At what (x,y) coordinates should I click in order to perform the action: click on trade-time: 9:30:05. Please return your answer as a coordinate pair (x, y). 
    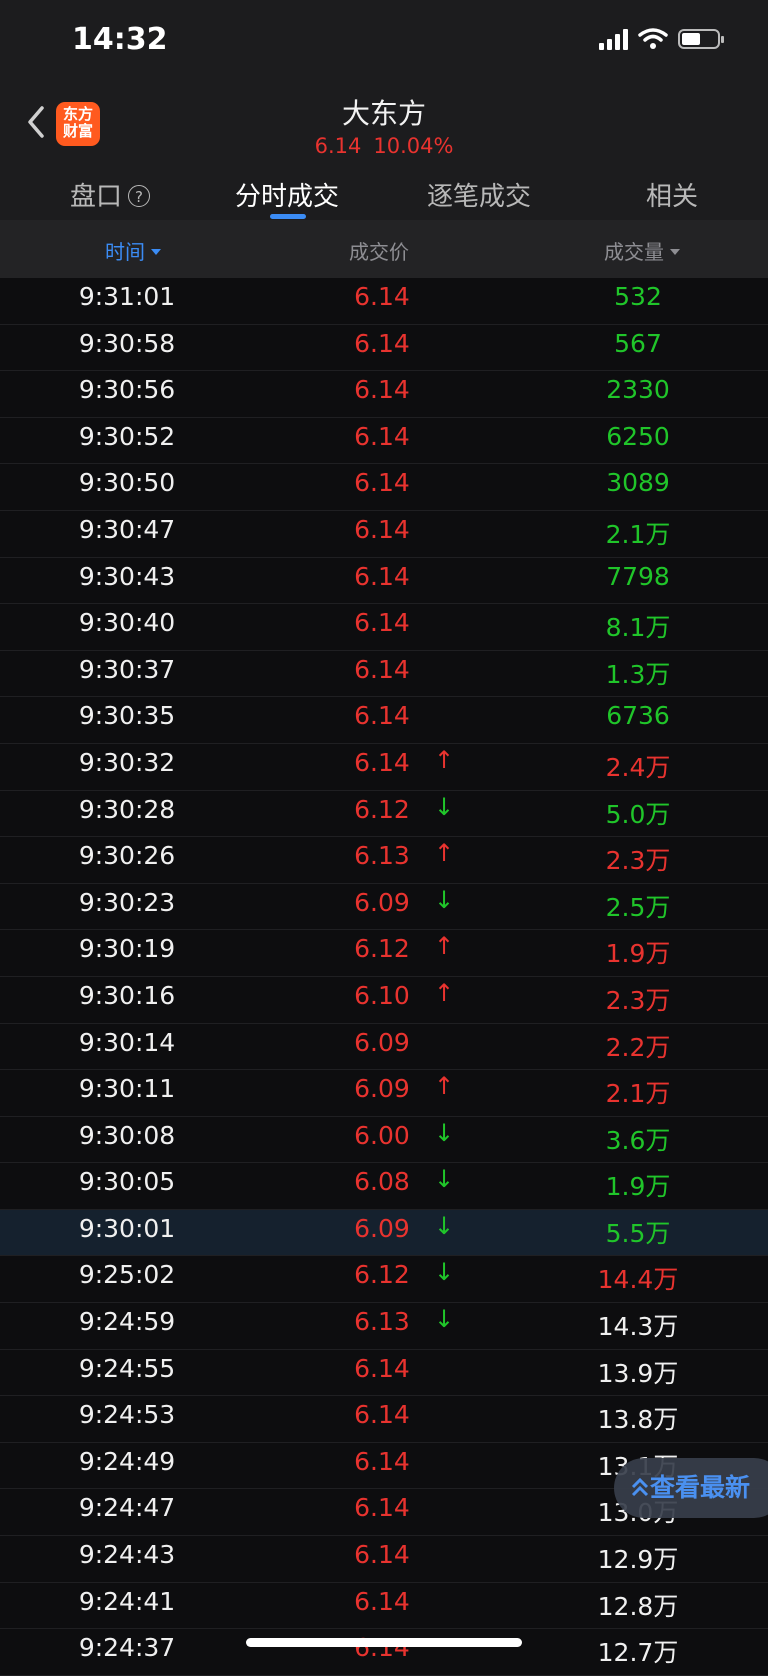
    Looking at the image, I should click on (127, 1182).